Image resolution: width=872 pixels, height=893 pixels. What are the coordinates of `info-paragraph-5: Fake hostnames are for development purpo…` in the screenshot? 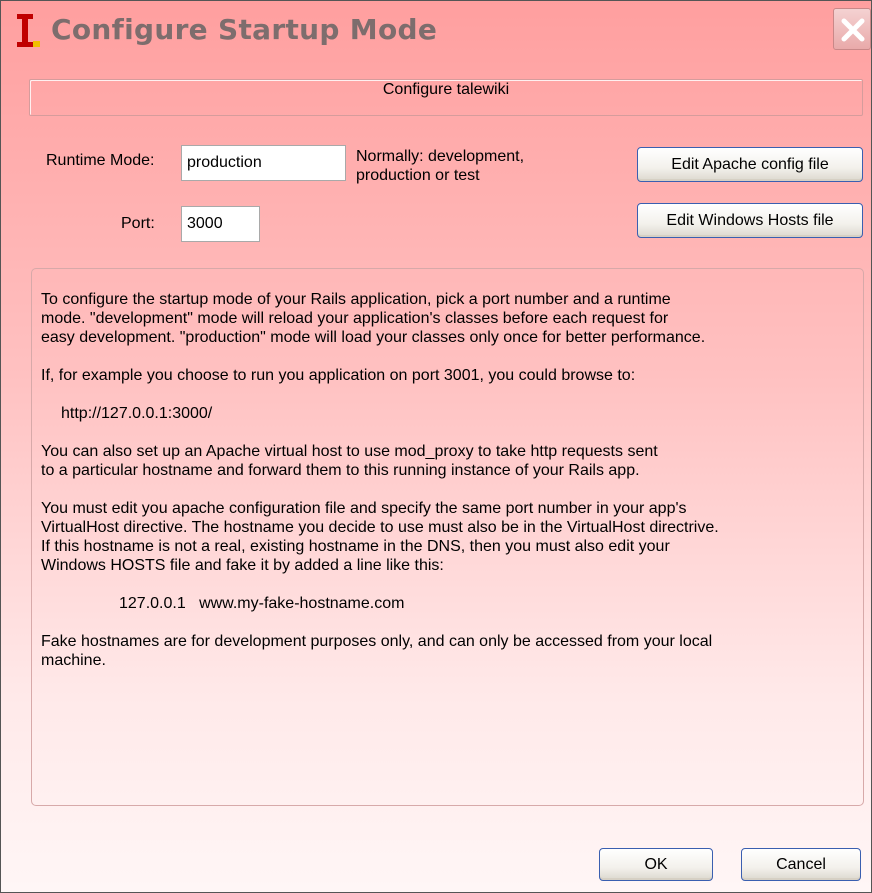 It's located at (377, 651).